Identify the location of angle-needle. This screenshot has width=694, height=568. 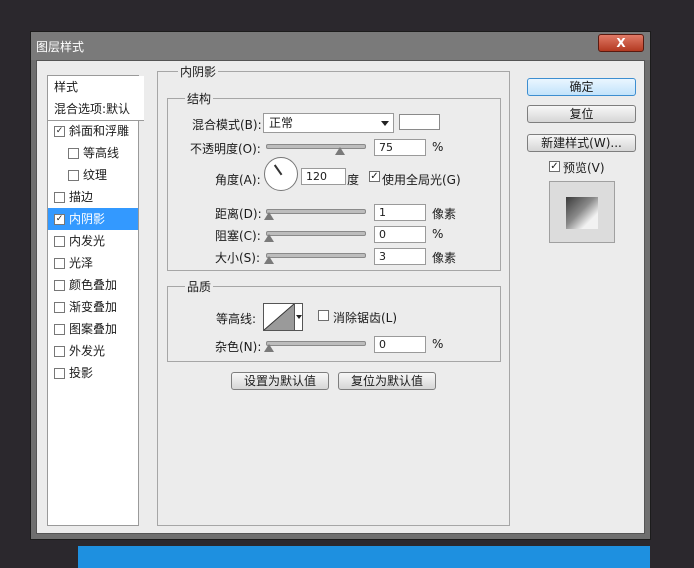
(278, 170).